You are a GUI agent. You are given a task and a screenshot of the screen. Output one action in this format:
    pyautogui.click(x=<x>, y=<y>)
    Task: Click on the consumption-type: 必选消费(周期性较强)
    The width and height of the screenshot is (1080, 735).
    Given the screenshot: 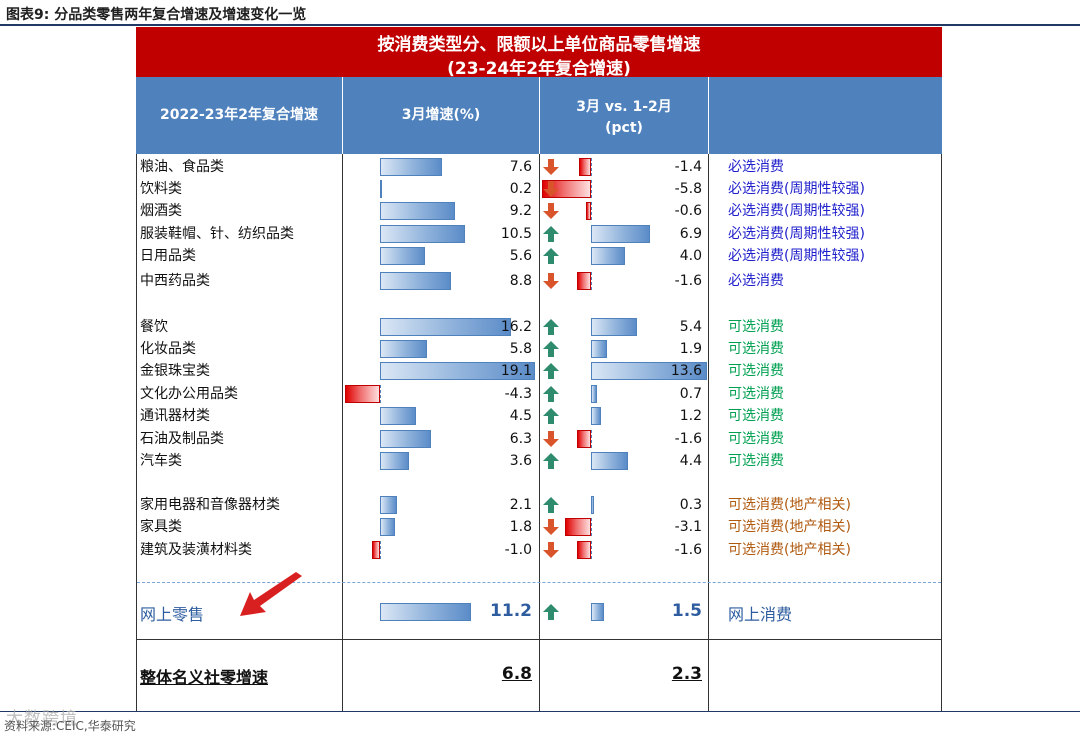 What is the action you would take?
    pyautogui.click(x=796, y=256)
    